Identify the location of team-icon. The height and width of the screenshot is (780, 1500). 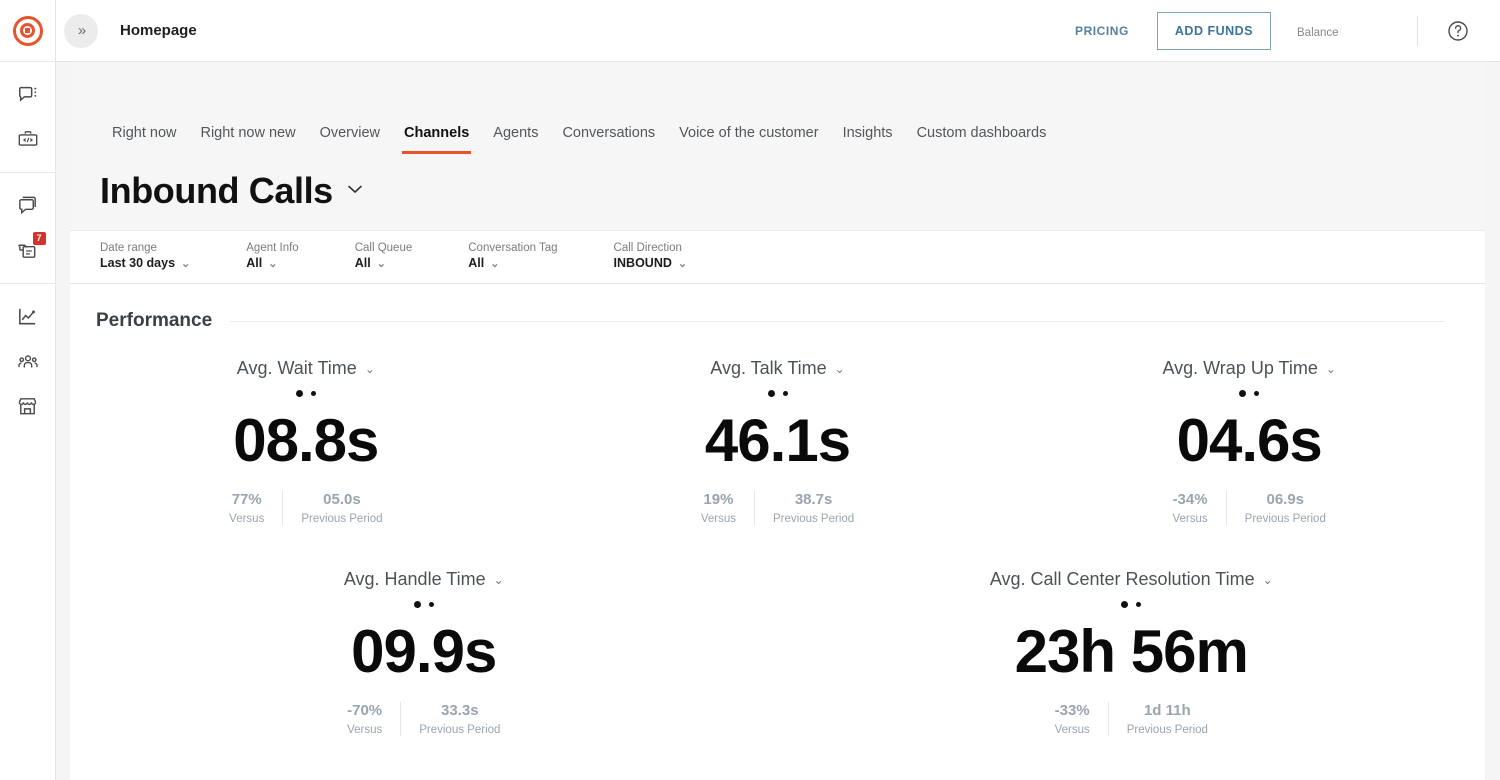
(28, 361).